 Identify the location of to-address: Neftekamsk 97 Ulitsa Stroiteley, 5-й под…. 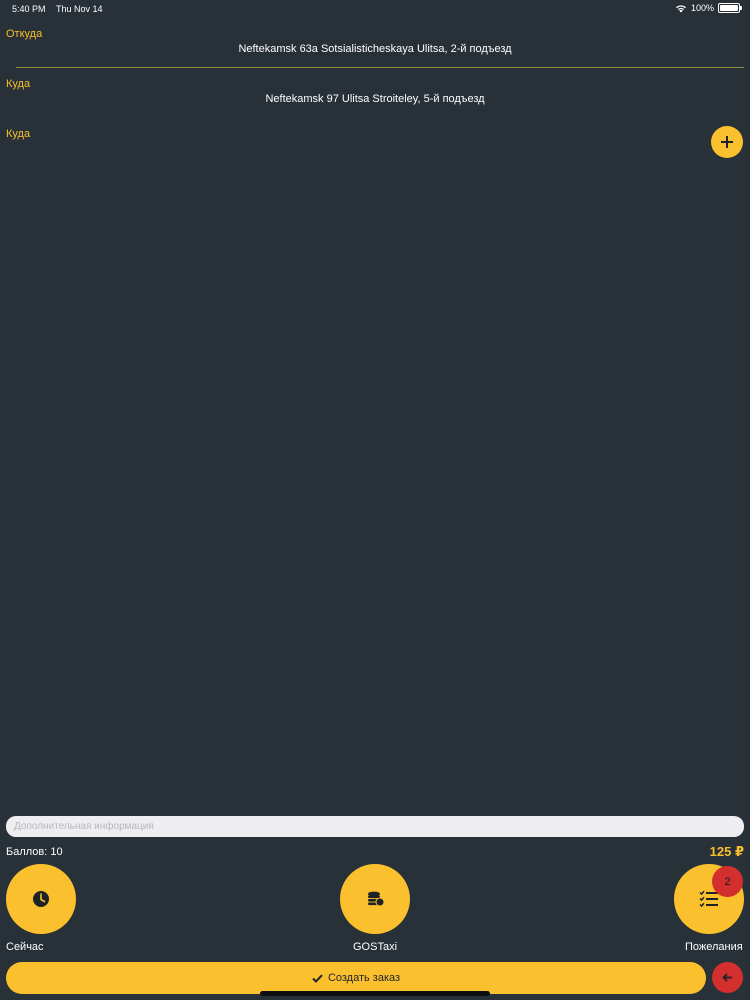
(375, 99).